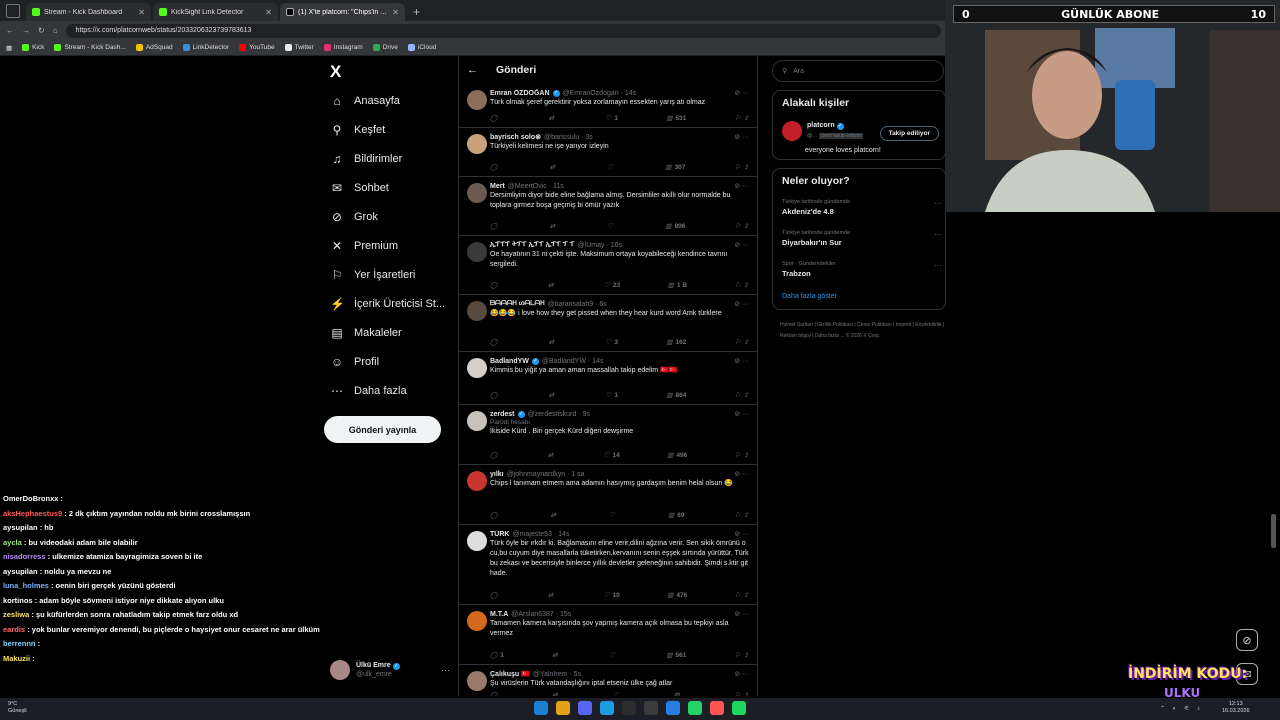 This screenshot has width=1280, height=720. What do you see at coordinates (358, 130) in the screenshot?
I see `nav-item-explore: ⚲ Keşfet` at bounding box center [358, 130].